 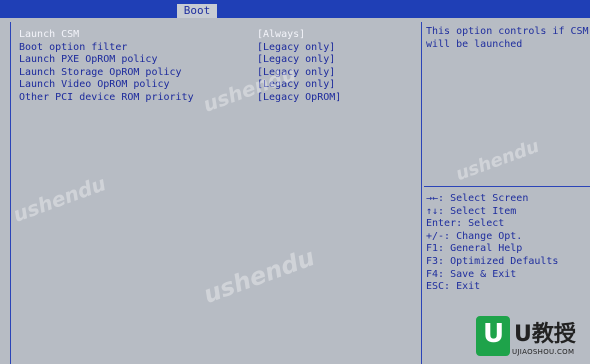 What do you see at coordinates (507, 186) in the screenshot?
I see `divider` at bounding box center [507, 186].